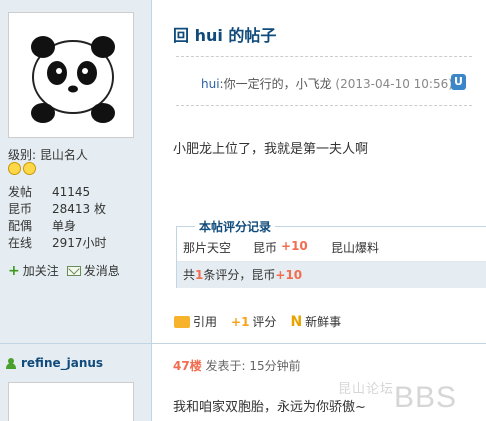 The width and height of the screenshot is (486, 421). I want to click on level-row: 级别: 昆山名人, so click(48, 154).